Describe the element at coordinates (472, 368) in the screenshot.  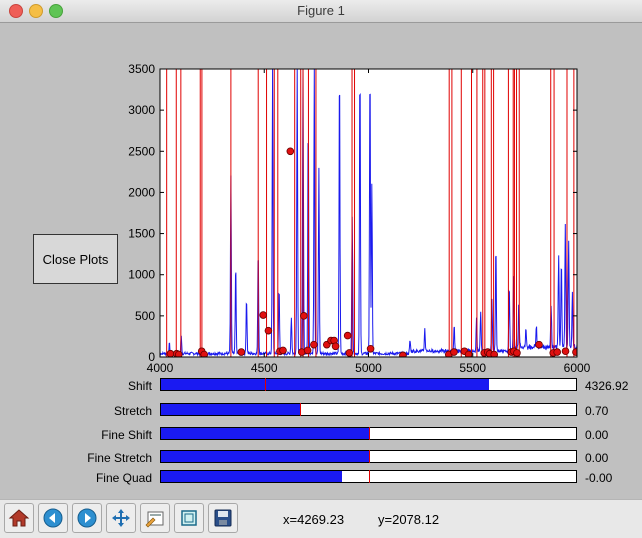
I see `x-tick-label-3: 5500` at that location.